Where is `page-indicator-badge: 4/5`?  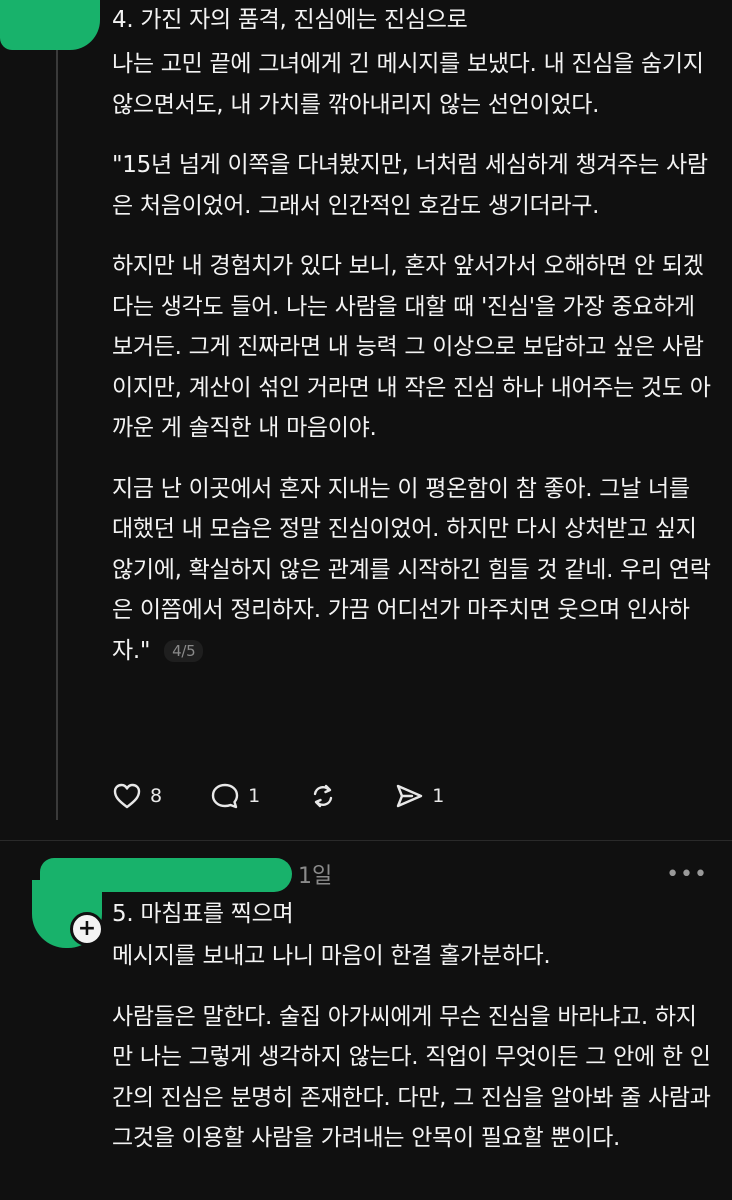
page-indicator-badge: 4/5 is located at coordinates (184, 651).